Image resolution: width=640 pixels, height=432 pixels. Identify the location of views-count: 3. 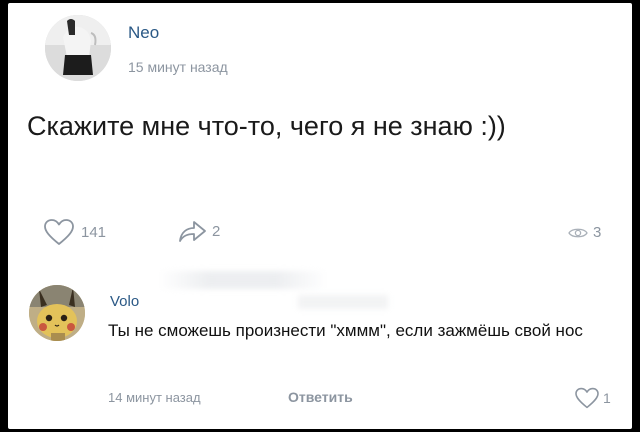
(597, 232).